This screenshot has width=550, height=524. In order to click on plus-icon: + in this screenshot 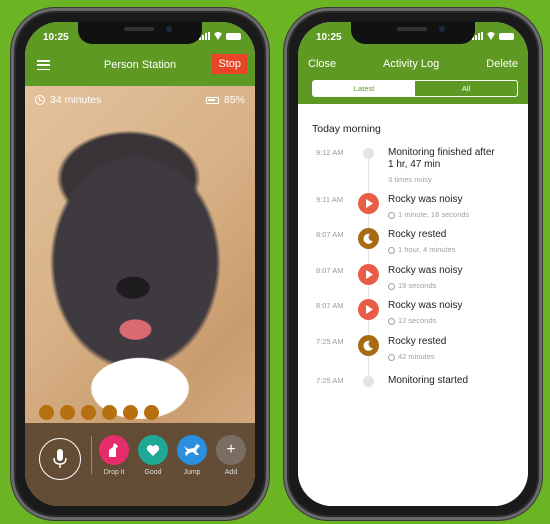, I will do `click(231, 450)`.